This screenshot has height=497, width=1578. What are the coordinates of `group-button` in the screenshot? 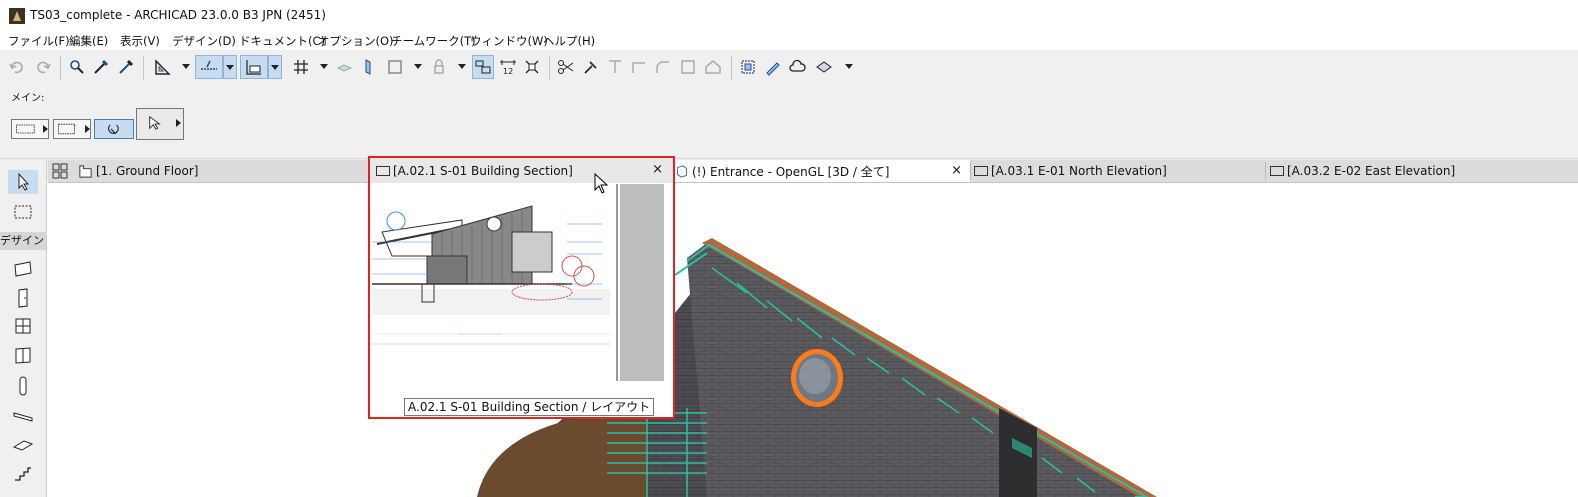 It's located at (748, 67).